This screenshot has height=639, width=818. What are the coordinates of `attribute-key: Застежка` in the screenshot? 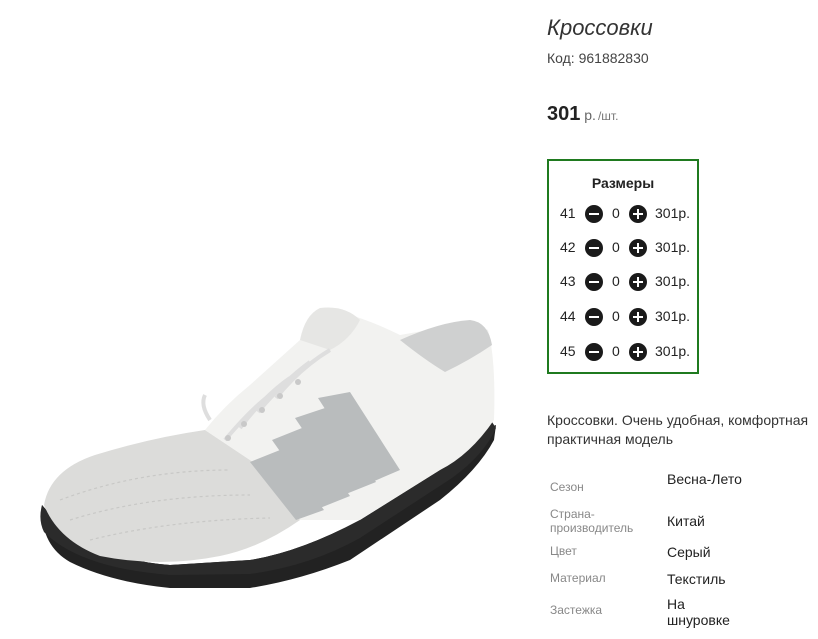 It's located at (576, 610).